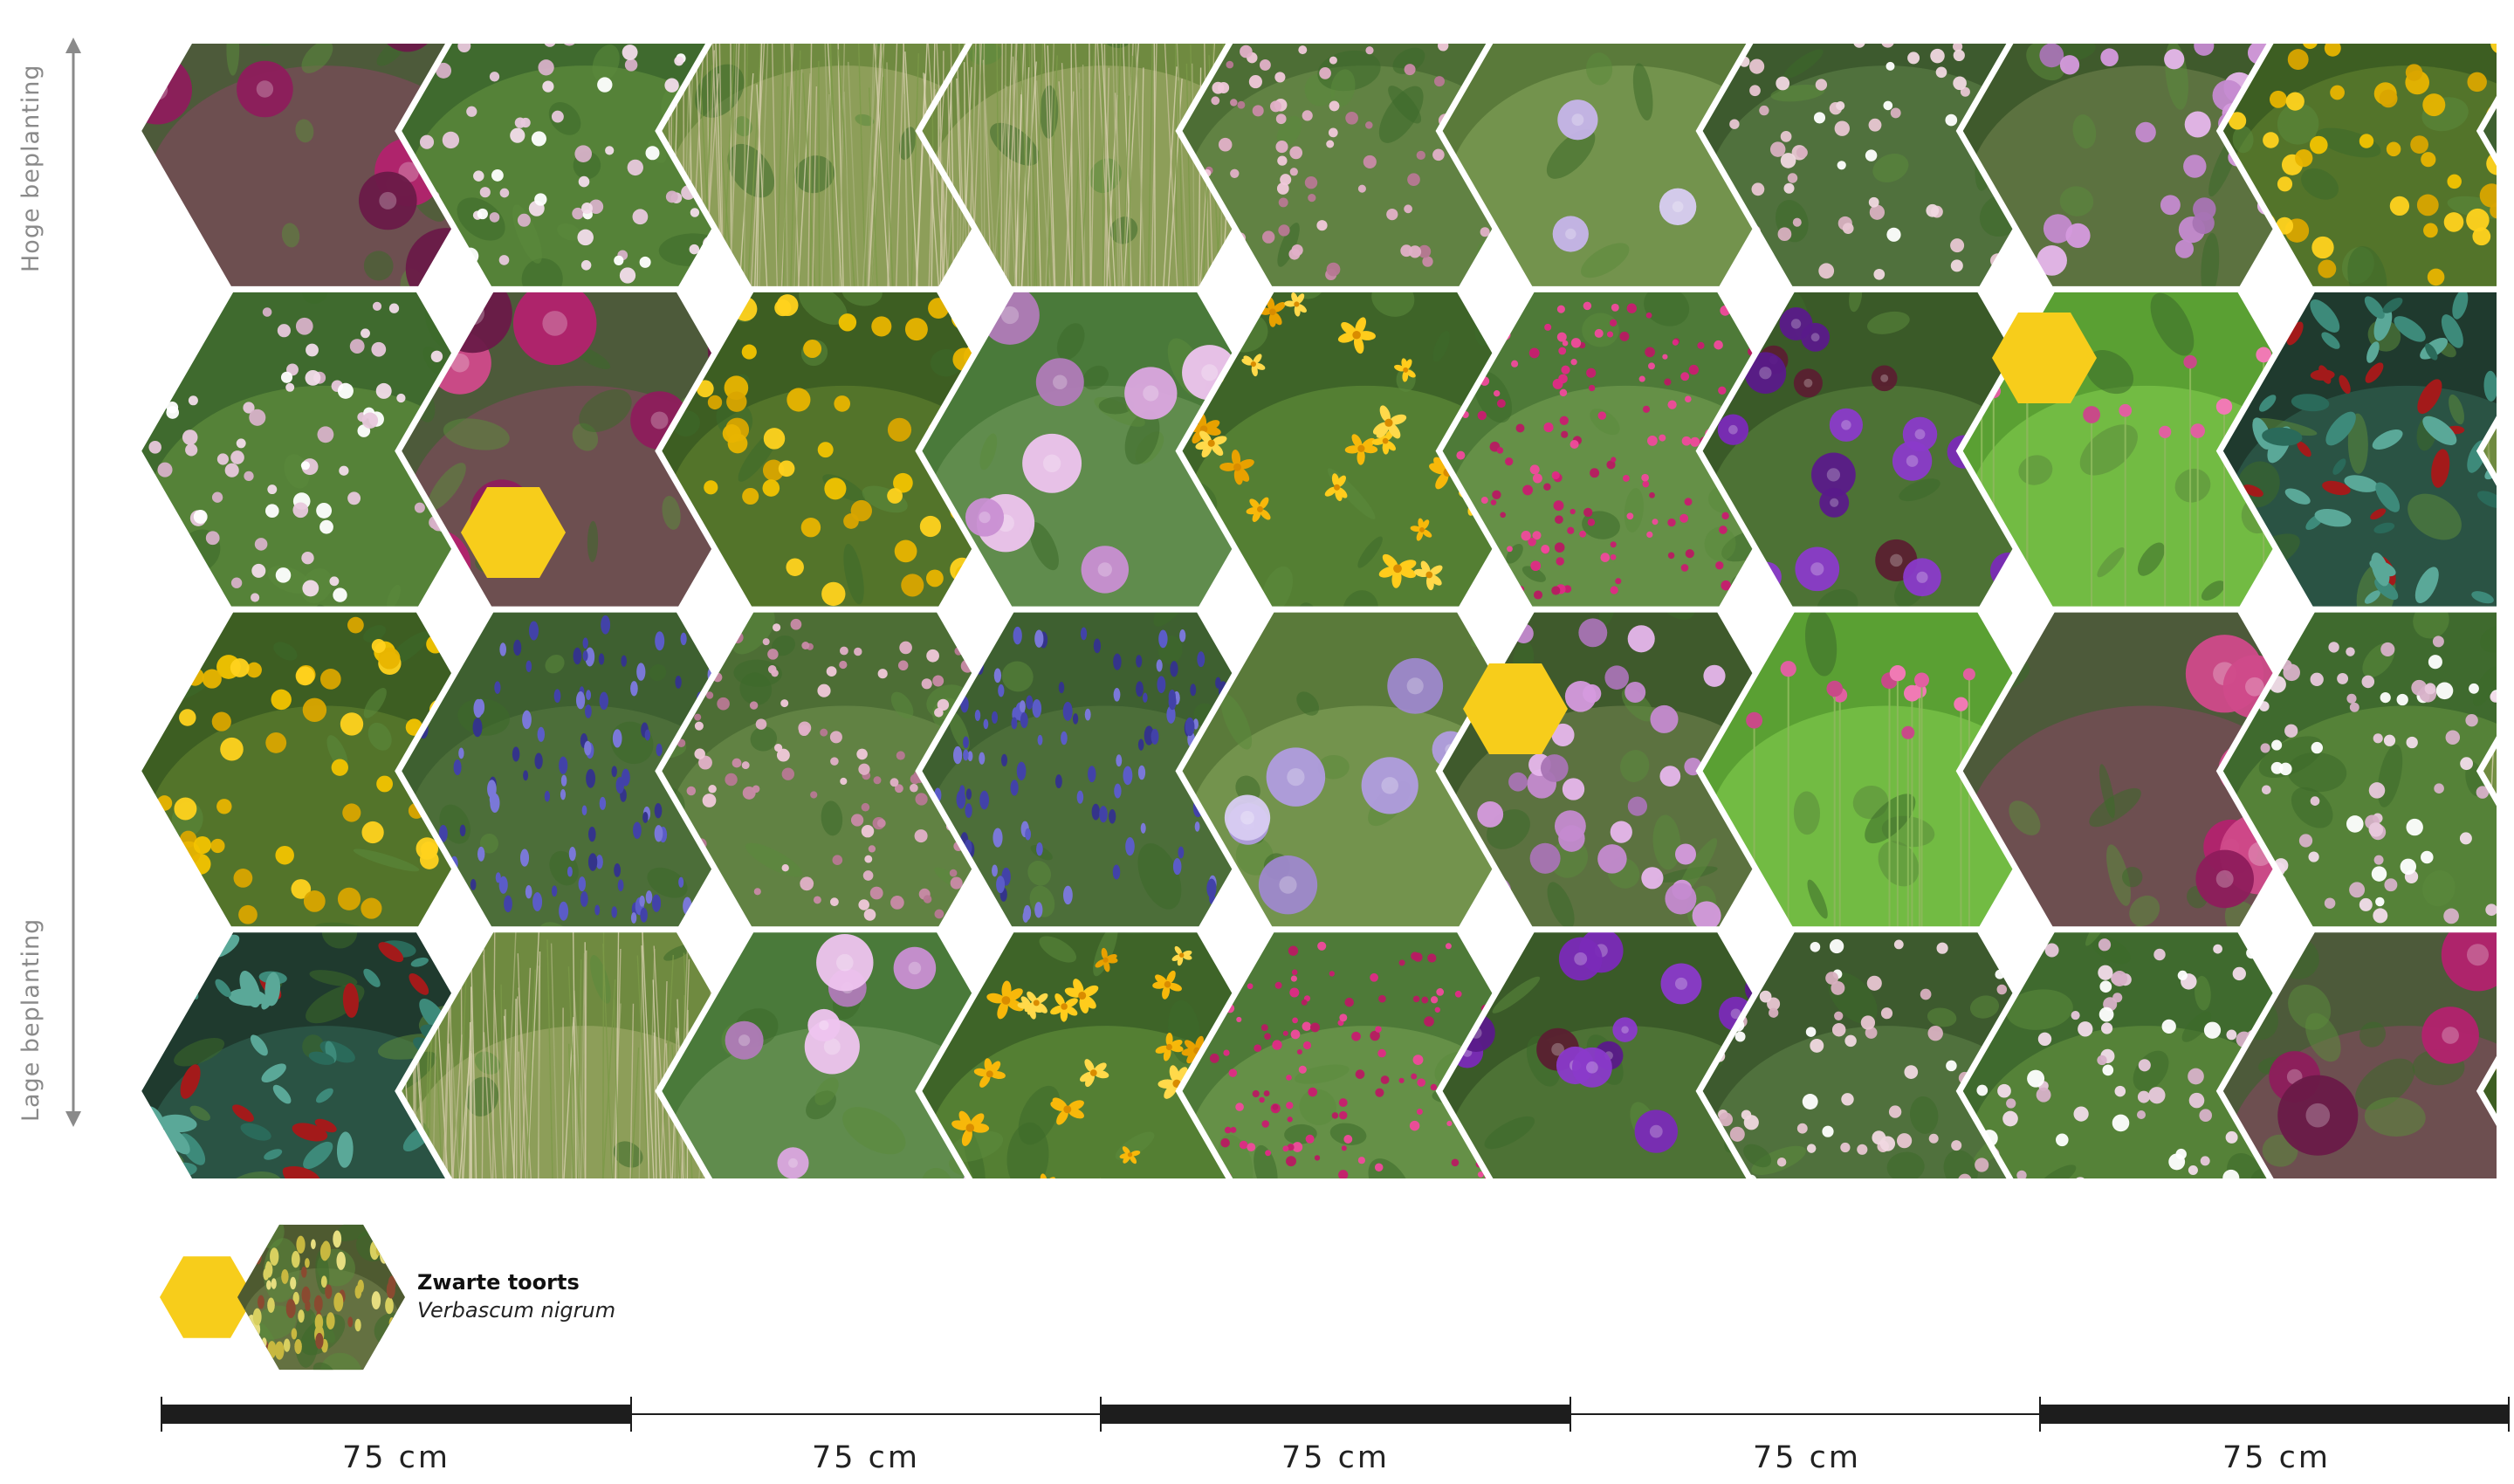 The width and height of the screenshot is (2514, 1484). I want to click on scale-label-5: 75 cm, so click(2276, 1458).